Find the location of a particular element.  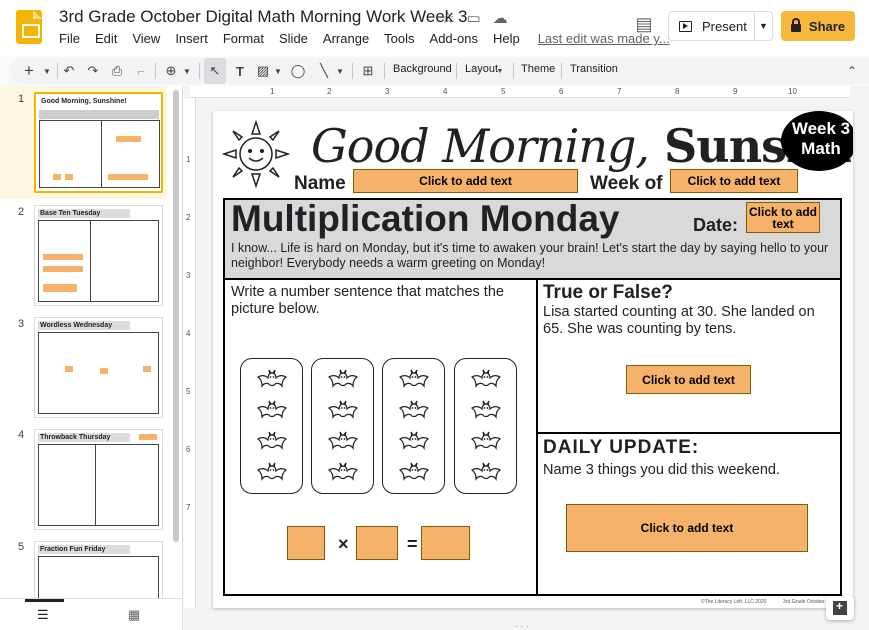

slide-number: 3 is located at coordinates (21, 324).